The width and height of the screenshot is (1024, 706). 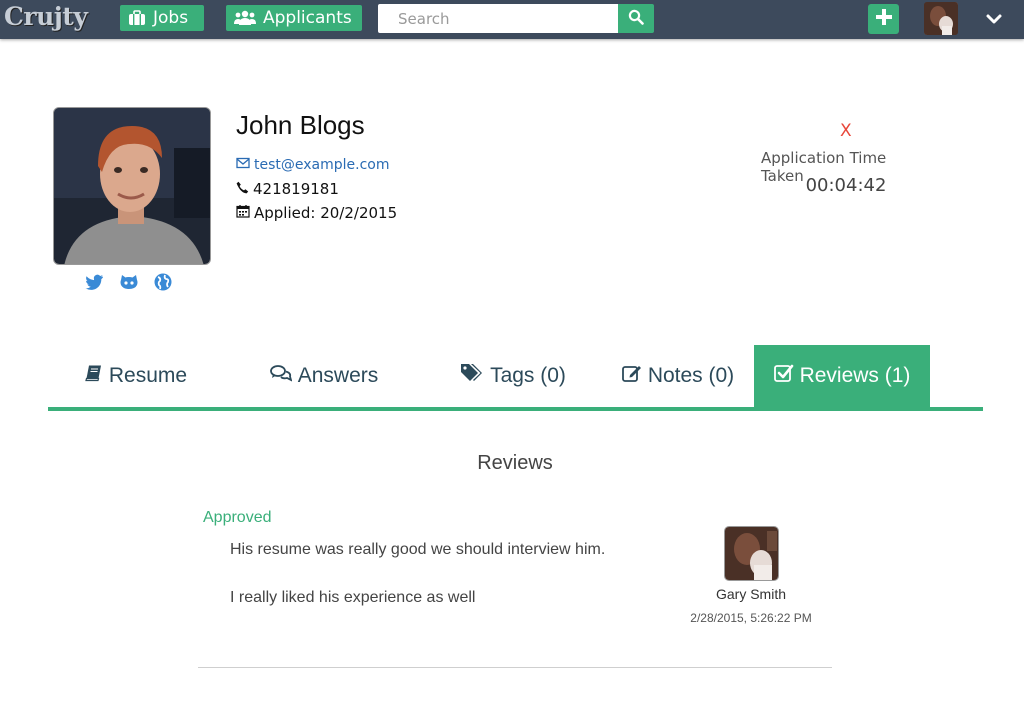 I want to click on plus-icon, so click(x=884, y=19).